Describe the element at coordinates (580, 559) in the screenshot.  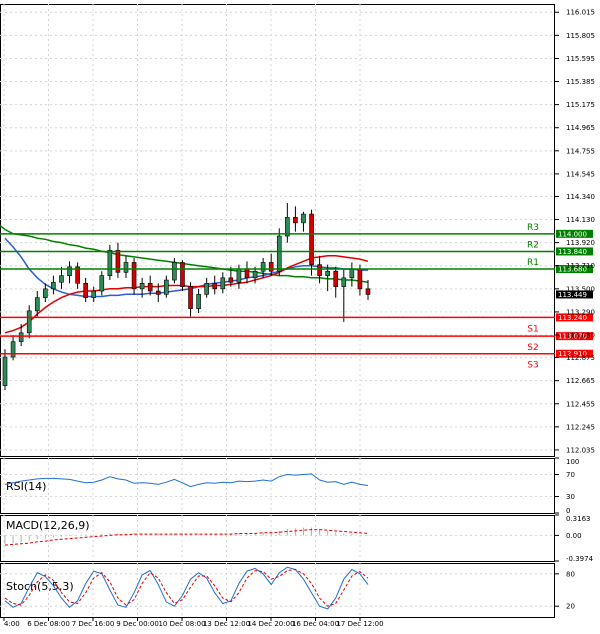
I see `macd-y-tick-label: -0.3974` at that location.